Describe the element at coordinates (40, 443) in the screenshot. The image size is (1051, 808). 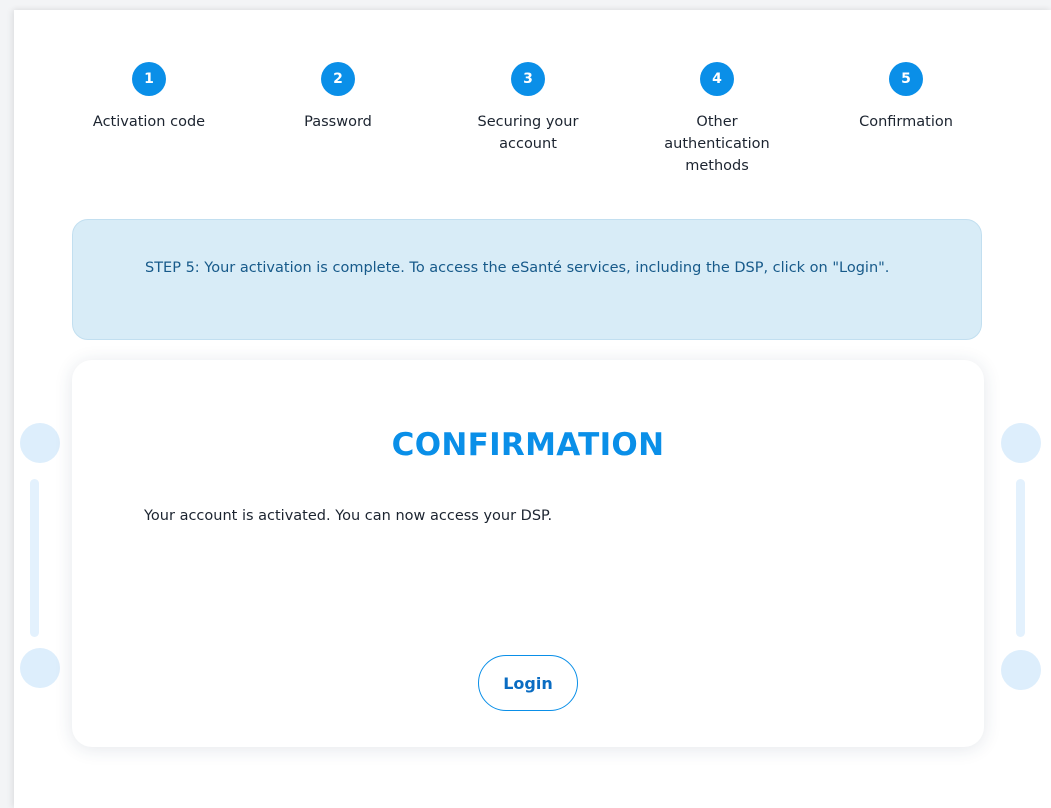
I see `decorative-circle-left-top` at that location.